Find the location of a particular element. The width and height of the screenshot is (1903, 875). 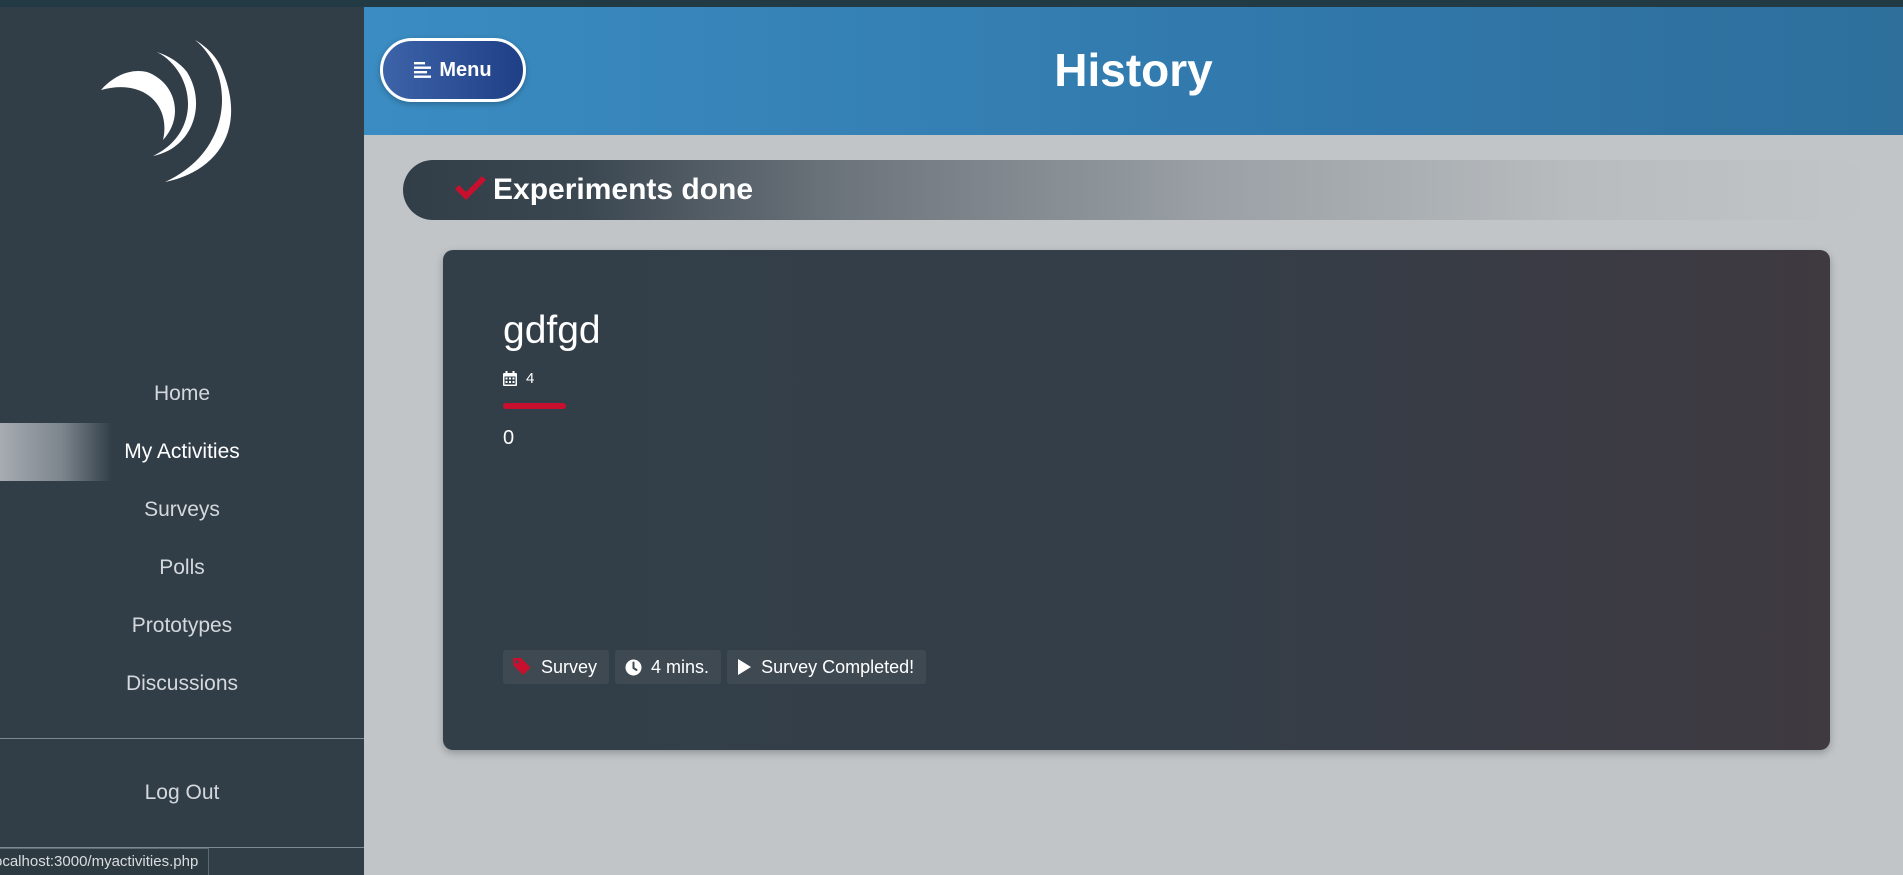

activity-value: 0 is located at coordinates (509, 438).